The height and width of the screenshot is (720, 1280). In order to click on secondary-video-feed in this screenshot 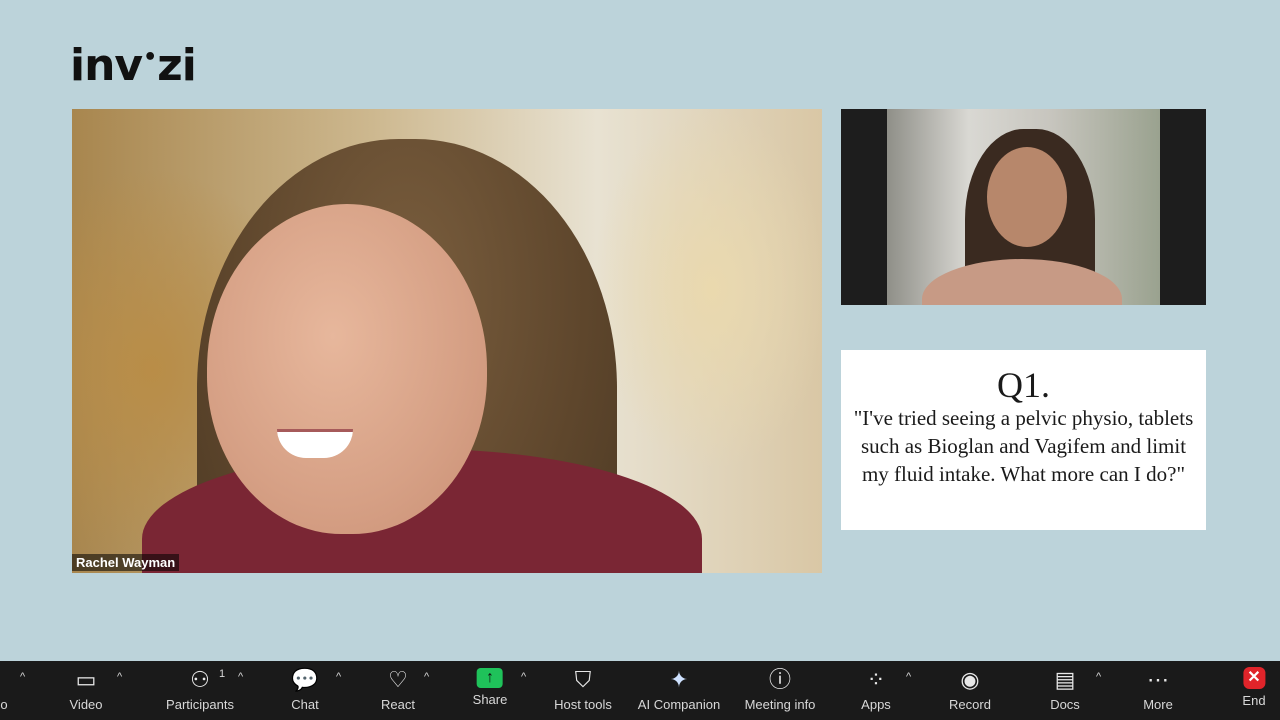, I will do `click(1023, 207)`.